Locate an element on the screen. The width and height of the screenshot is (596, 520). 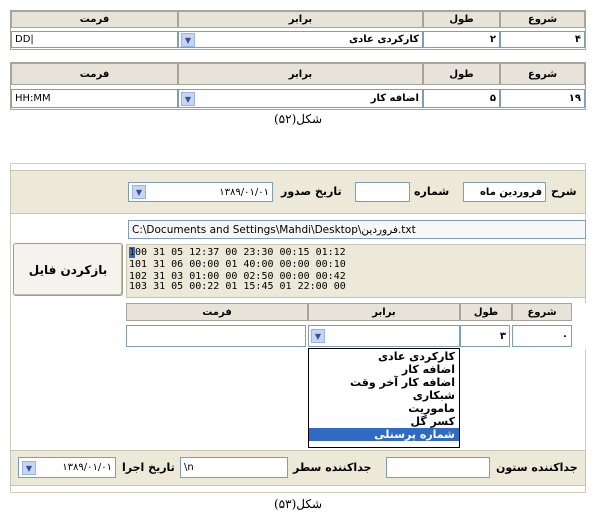
dropdown-option: شبکاری is located at coordinates (384, 395).